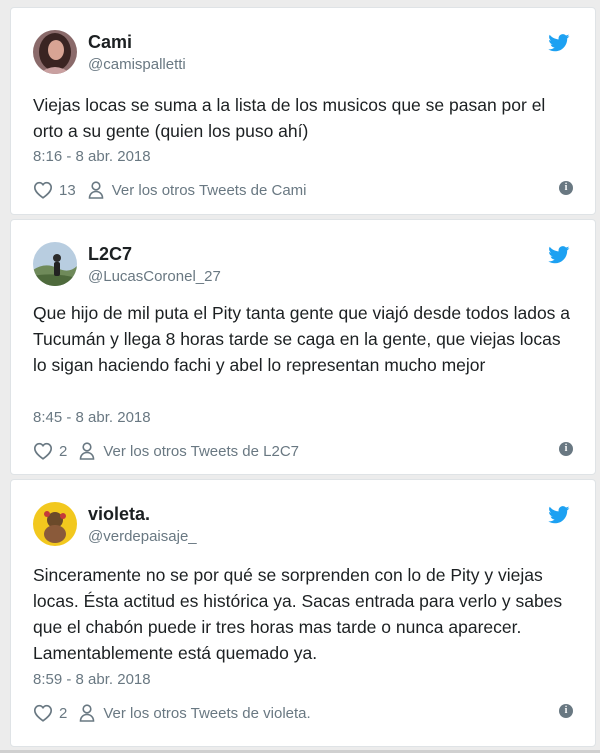 The height and width of the screenshot is (753, 600). Describe the element at coordinates (201, 451) in the screenshot. I see `more-tweets-link: Ver los otros Tweets de L2C7` at that location.